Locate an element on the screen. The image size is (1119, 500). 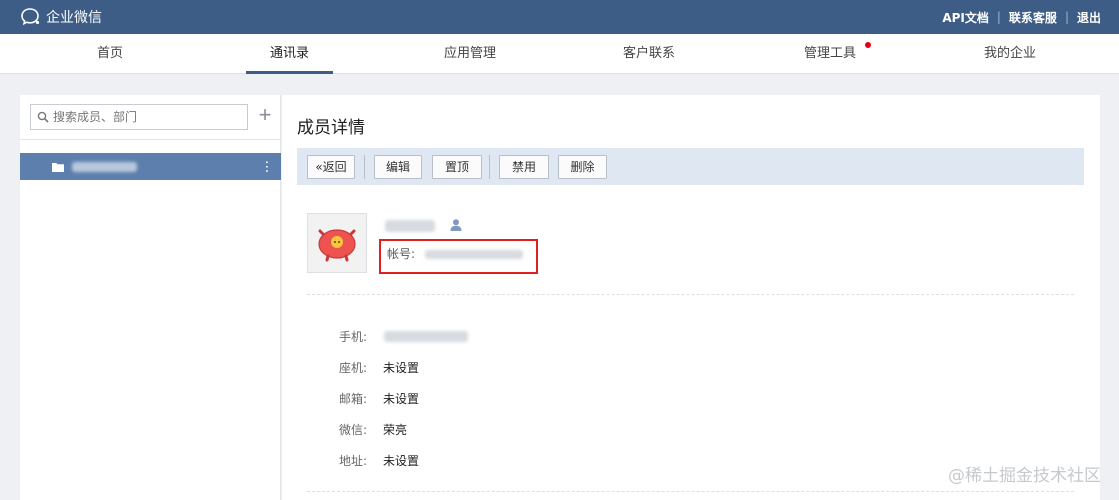
nav-customer-contact: 客户联系 is located at coordinates (649, 54).